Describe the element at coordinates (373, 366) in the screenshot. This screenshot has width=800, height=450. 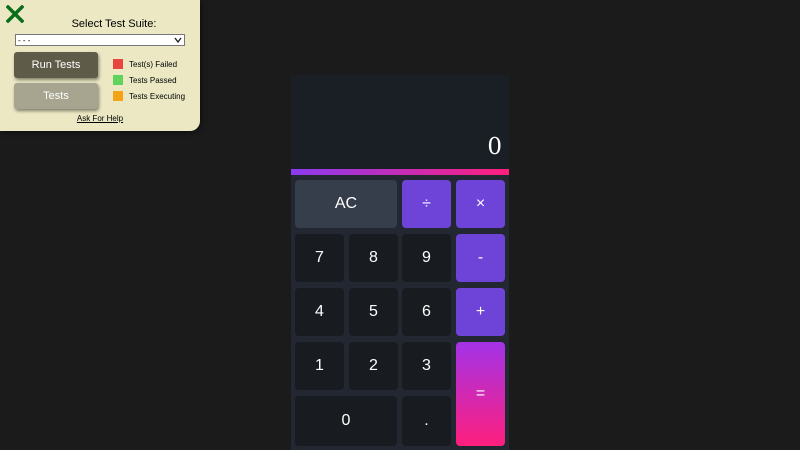
I see `digit-2-button: 2` at that location.